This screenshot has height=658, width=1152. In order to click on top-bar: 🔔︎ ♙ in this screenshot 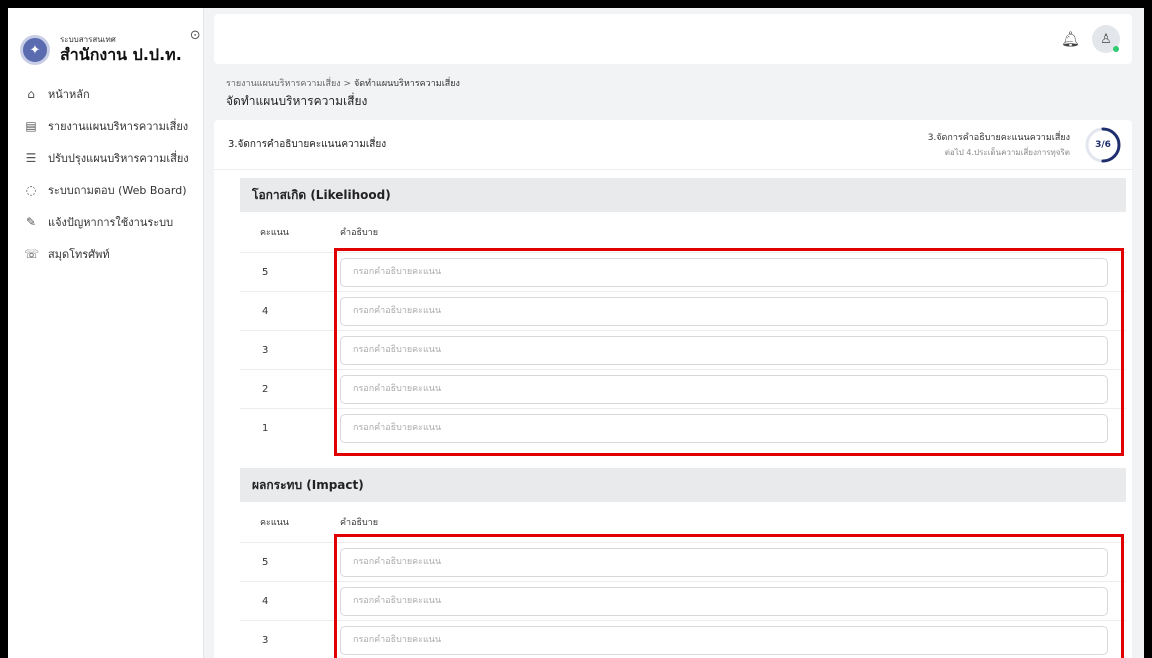, I will do `click(673, 39)`.